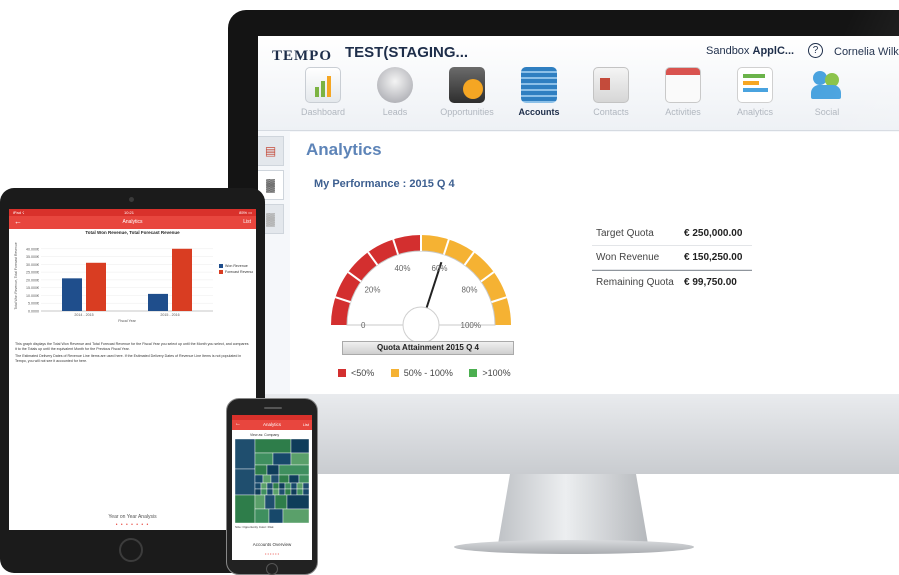  I want to click on side-tab-cards: ▤, so click(271, 151).